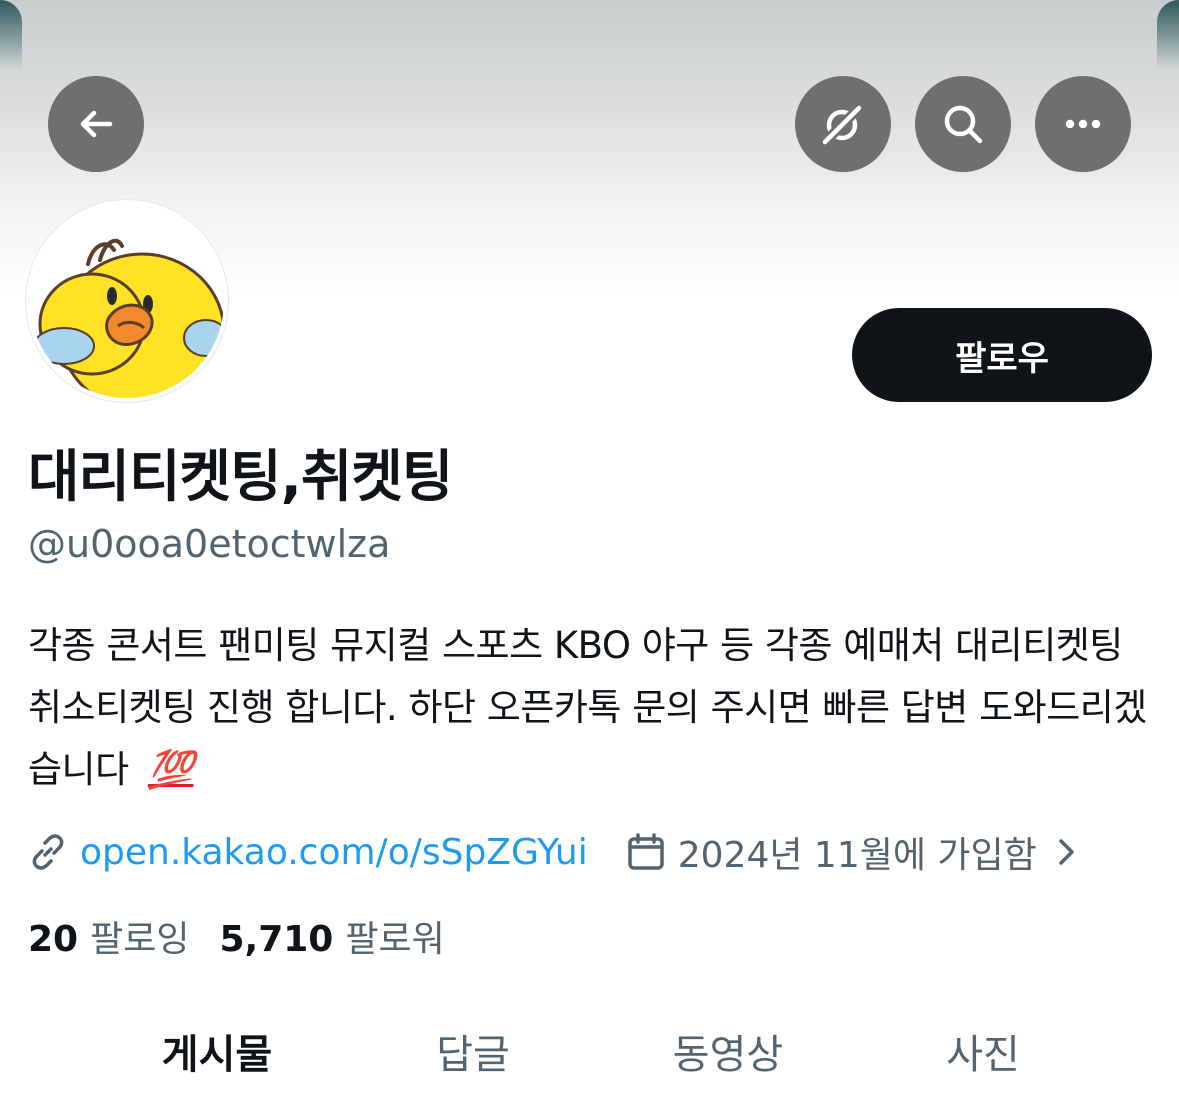  I want to click on tab-replies: 답글, so click(473, 1051).